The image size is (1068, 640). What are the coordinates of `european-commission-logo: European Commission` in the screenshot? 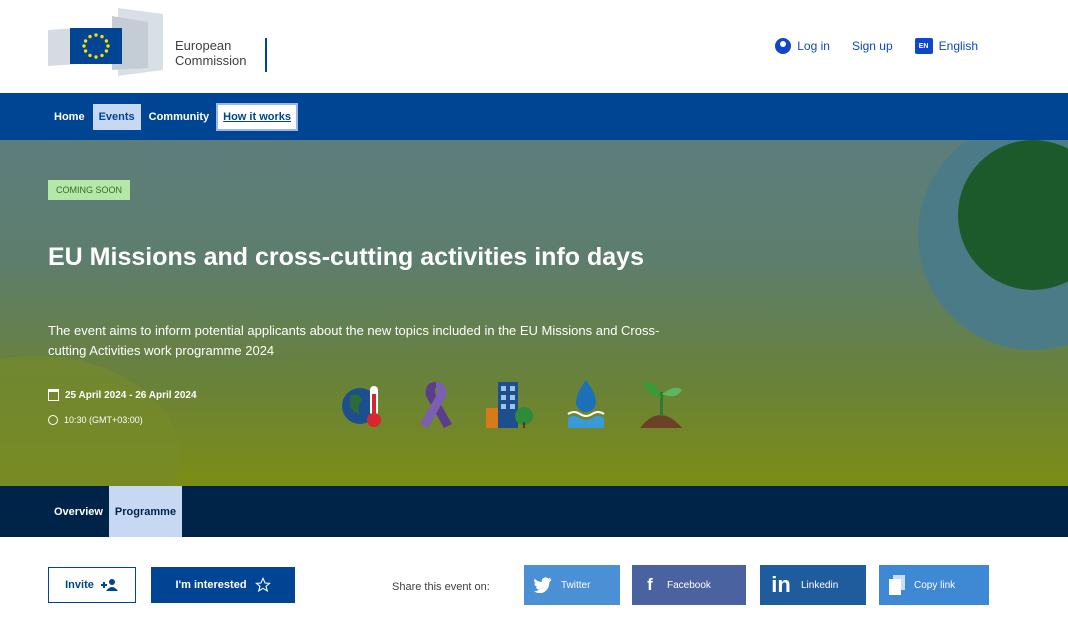 It's located at (163, 42).